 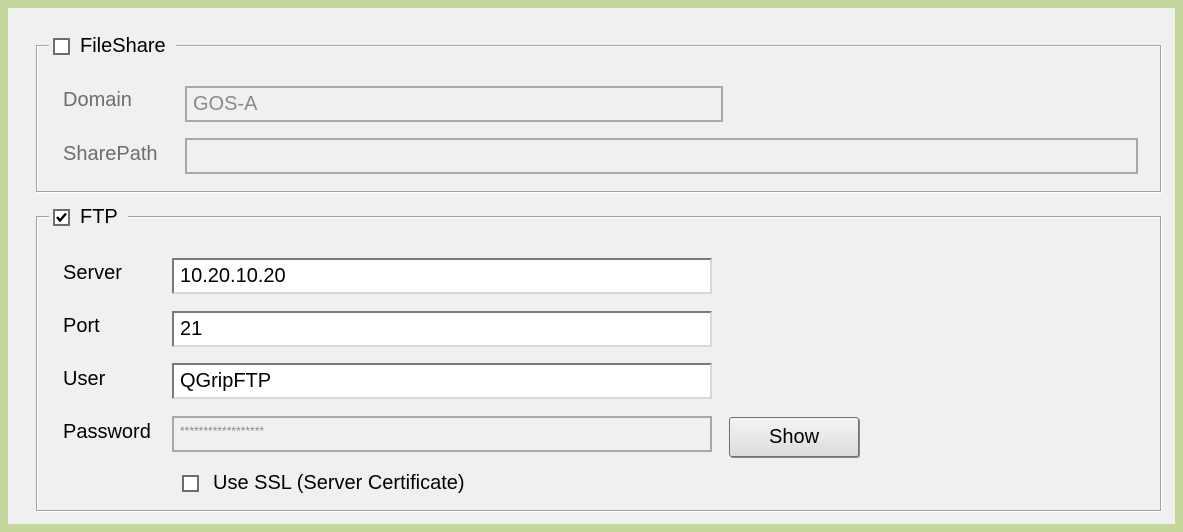 What do you see at coordinates (110, 154) in the screenshot?
I see `sharepath-label: SharePath` at bounding box center [110, 154].